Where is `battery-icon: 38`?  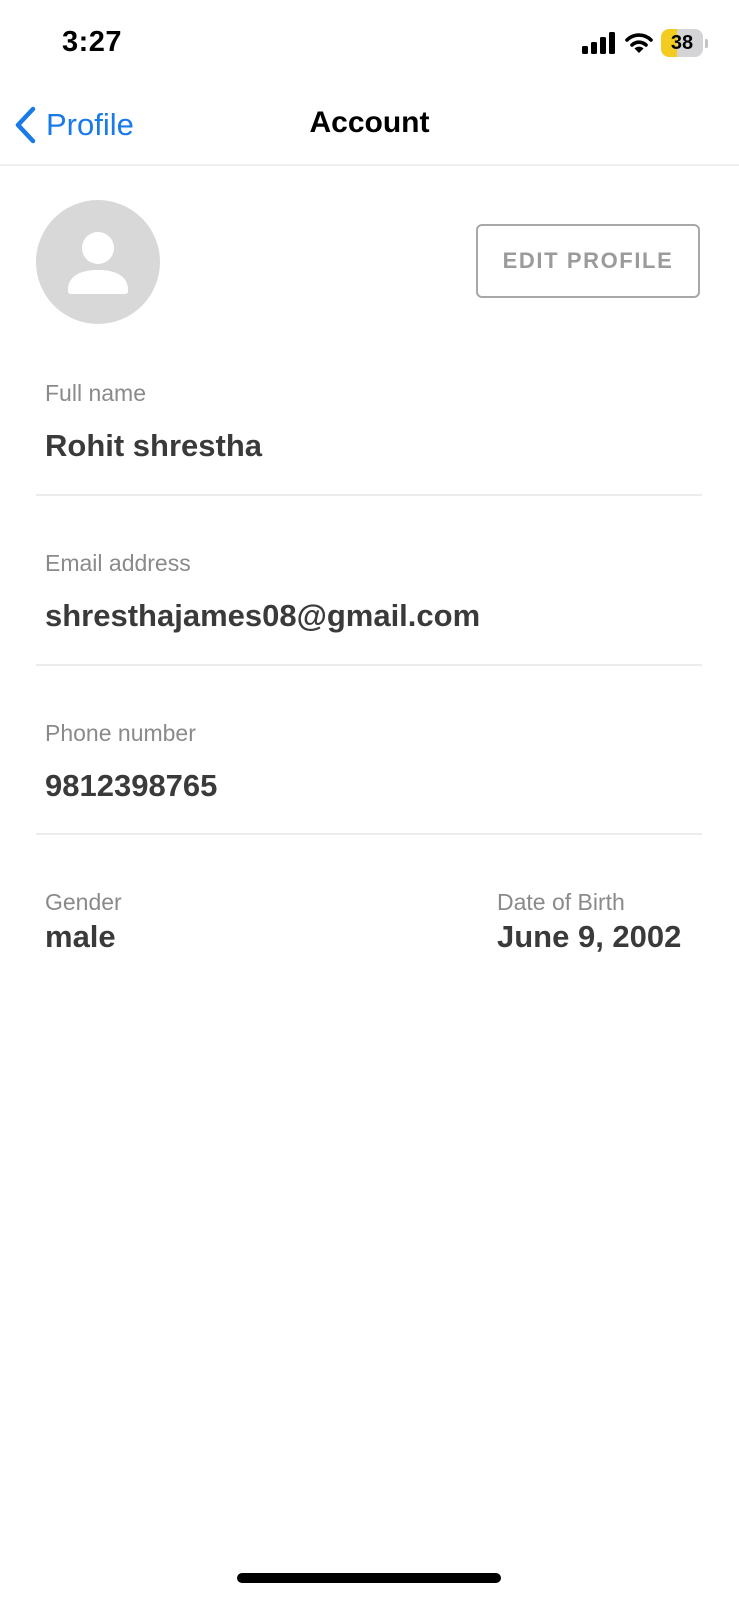 battery-icon: 38 is located at coordinates (685, 43).